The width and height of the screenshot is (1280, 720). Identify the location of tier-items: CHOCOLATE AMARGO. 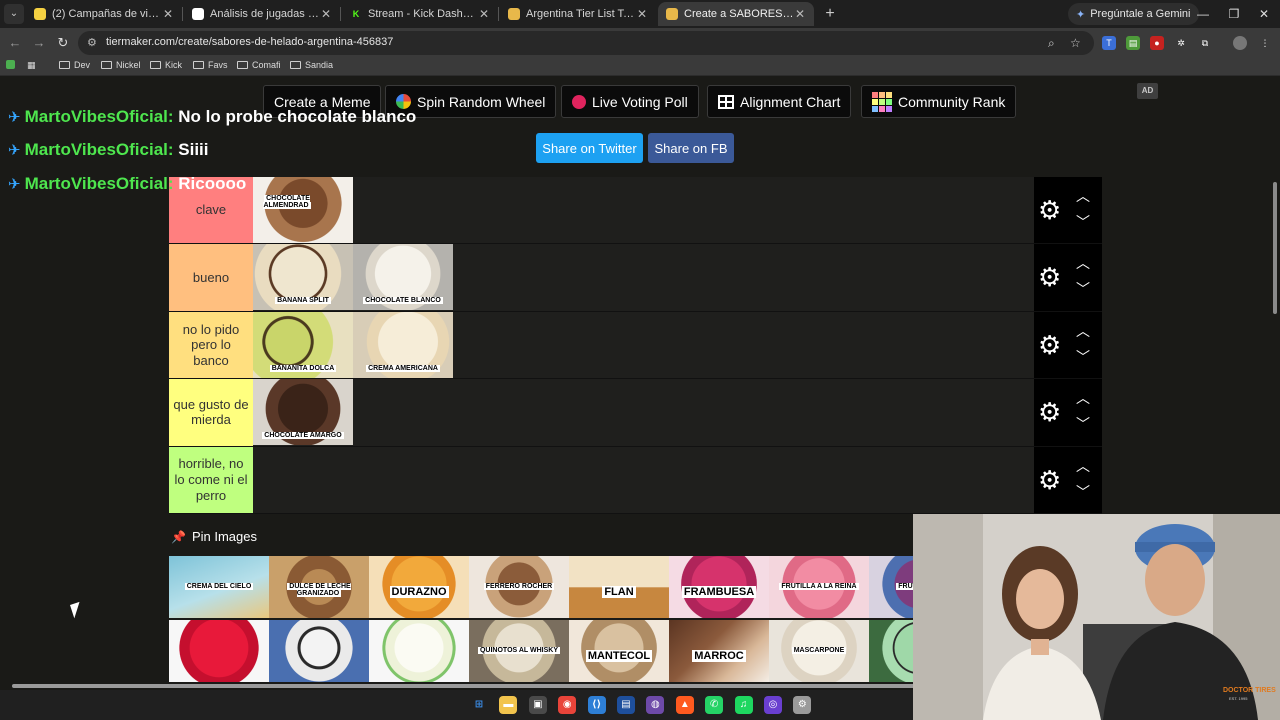
(643, 412).